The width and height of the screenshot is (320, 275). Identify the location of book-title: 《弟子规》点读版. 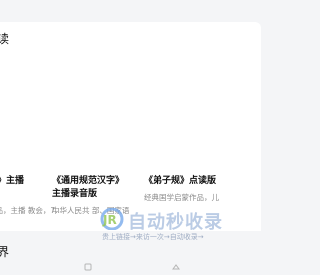
(189, 181).